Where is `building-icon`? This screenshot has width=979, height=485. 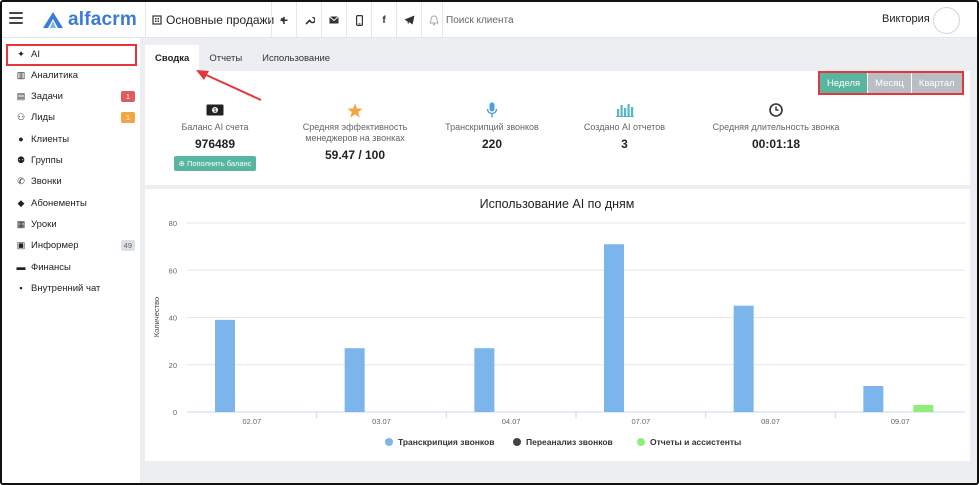 building-icon is located at coordinates (157, 20).